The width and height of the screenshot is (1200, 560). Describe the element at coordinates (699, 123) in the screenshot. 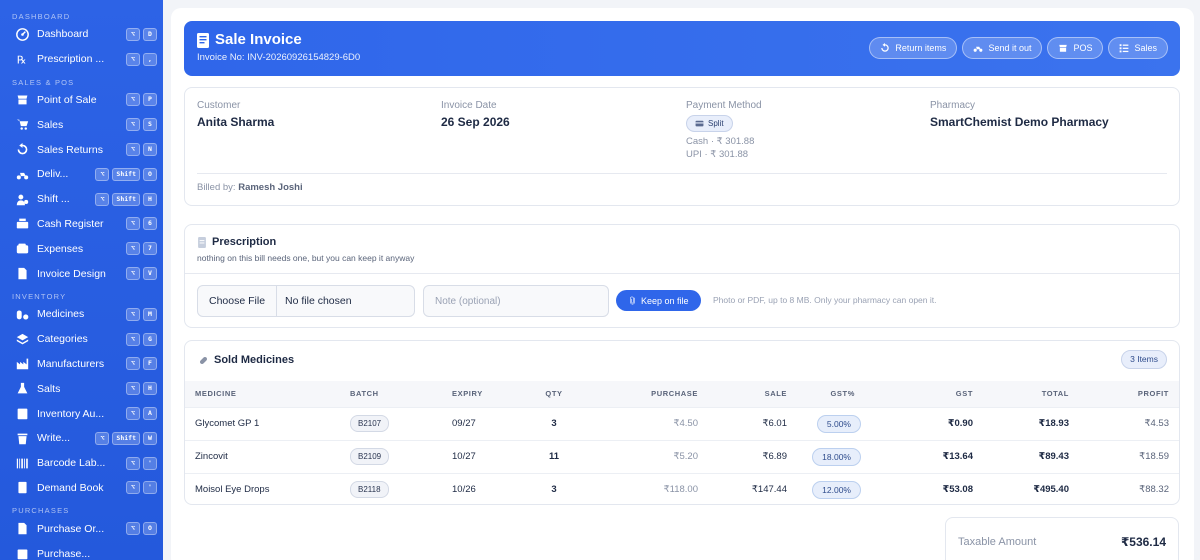

I see `card-icon` at that location.